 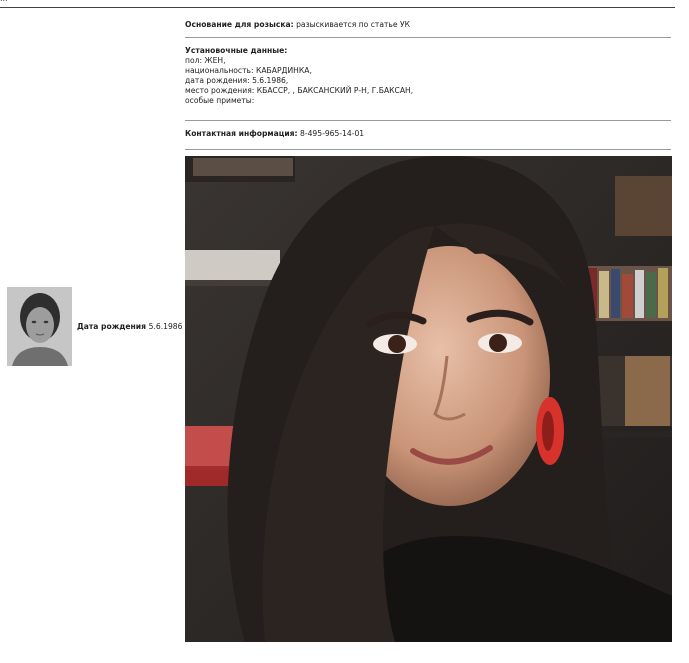 What do you see at coordinates (220, 100) in the screenshot?
I see `identity-line-marks: особые приметы:` at bounding box center [220, 100].